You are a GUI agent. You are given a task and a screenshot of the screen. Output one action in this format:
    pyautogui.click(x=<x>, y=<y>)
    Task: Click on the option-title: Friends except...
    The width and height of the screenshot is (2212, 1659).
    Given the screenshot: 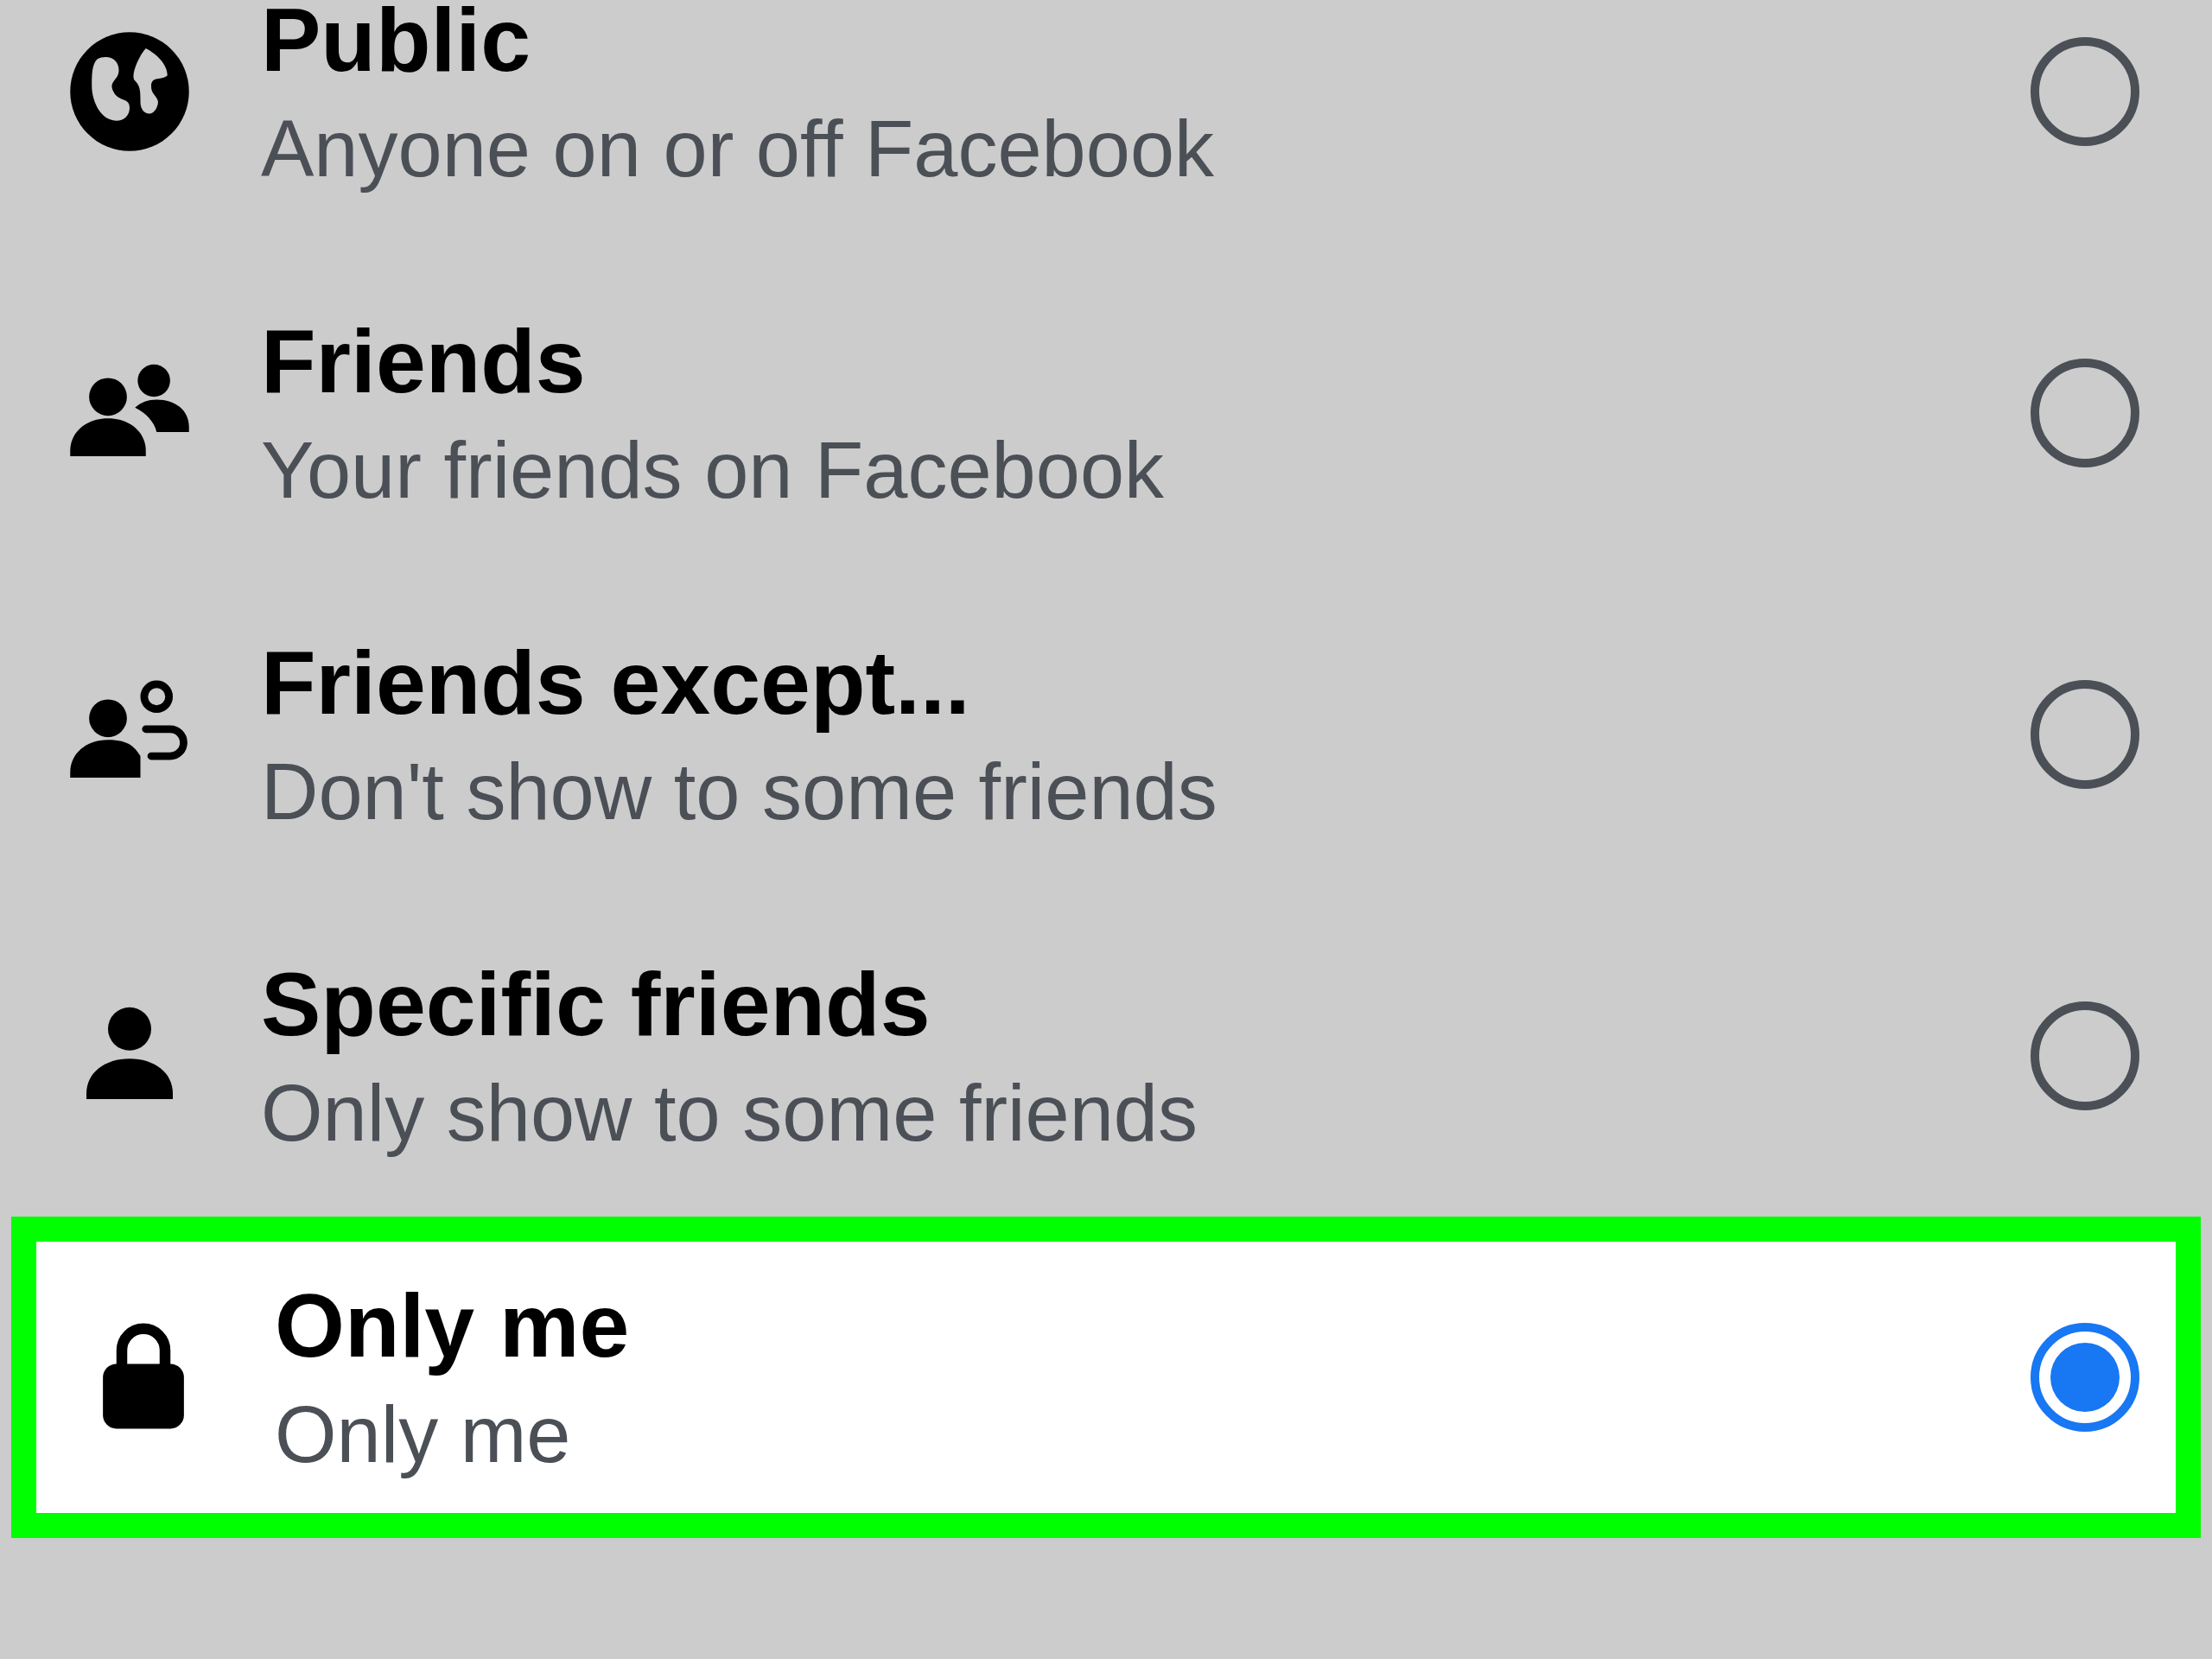 What is the action you would take?
    pyautogui.click(x=616, y=683)
    